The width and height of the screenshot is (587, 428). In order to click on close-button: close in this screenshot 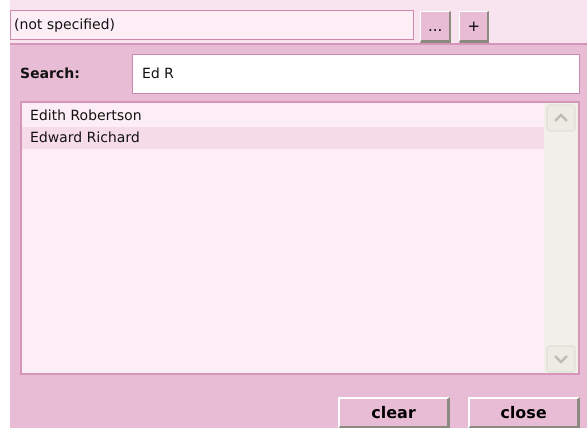, I will do `click(524, 412)`.